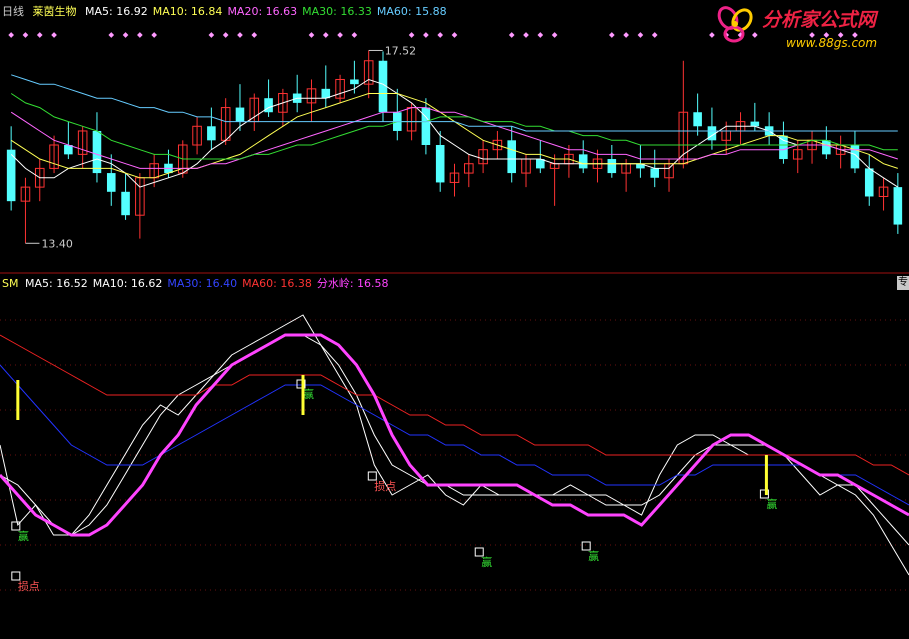  Describe the element at coordinates (56, 243) in the screenshot. I see `low-price-label: 13.40` at that location.